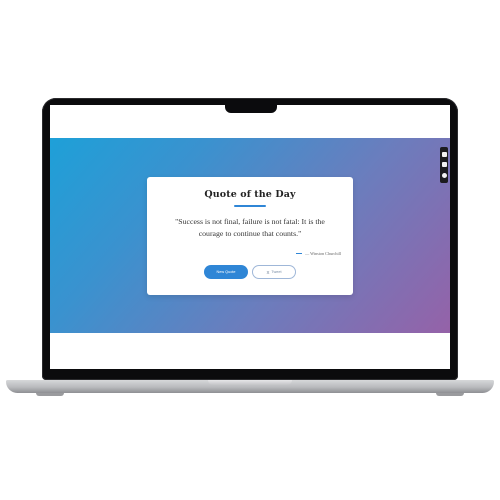  I want to click on author-dash, so click(298, 253).